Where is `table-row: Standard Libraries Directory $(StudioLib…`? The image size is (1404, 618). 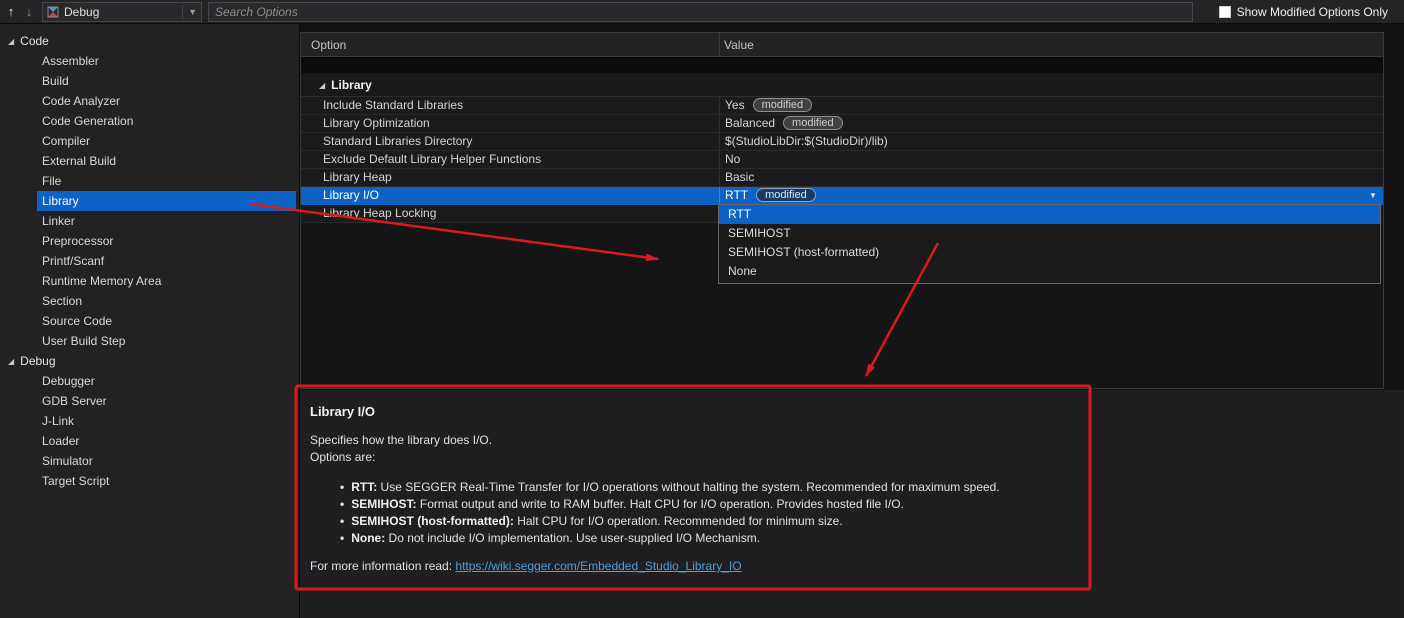 table-row: Standard Libraries Directory $(StudioLib… is located at coordinates (842, 142).